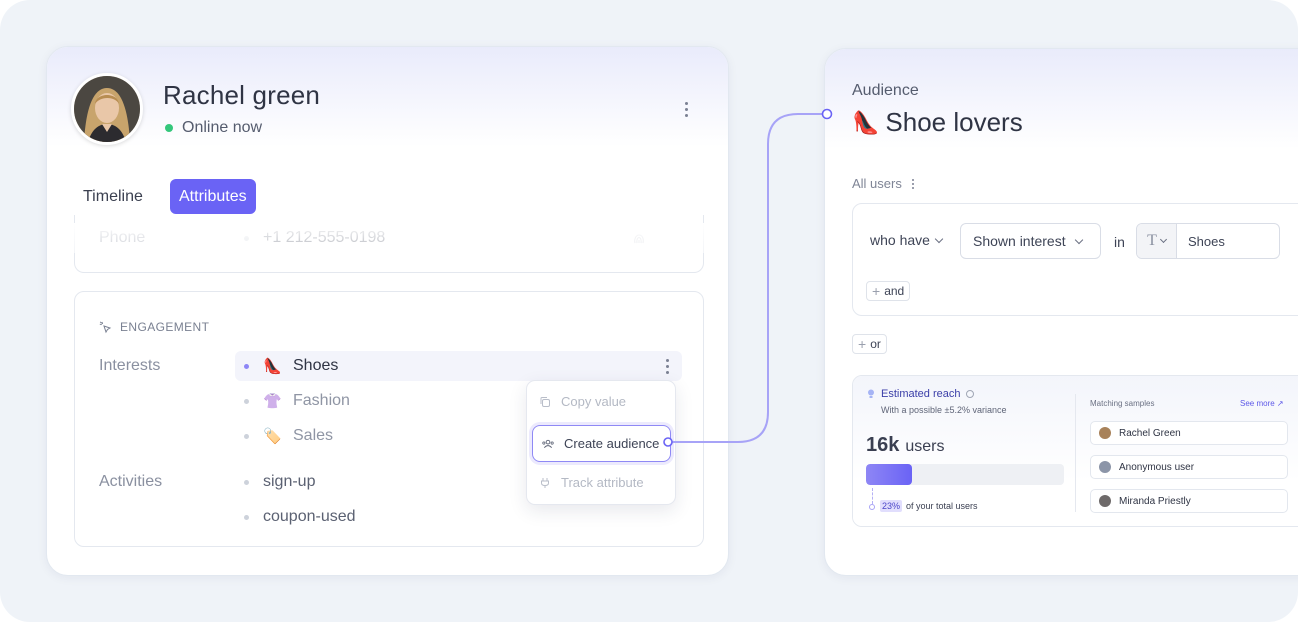 This screenshot has height=622, width=1298. I want to click on activities-label: Activities, so click(131, 481).